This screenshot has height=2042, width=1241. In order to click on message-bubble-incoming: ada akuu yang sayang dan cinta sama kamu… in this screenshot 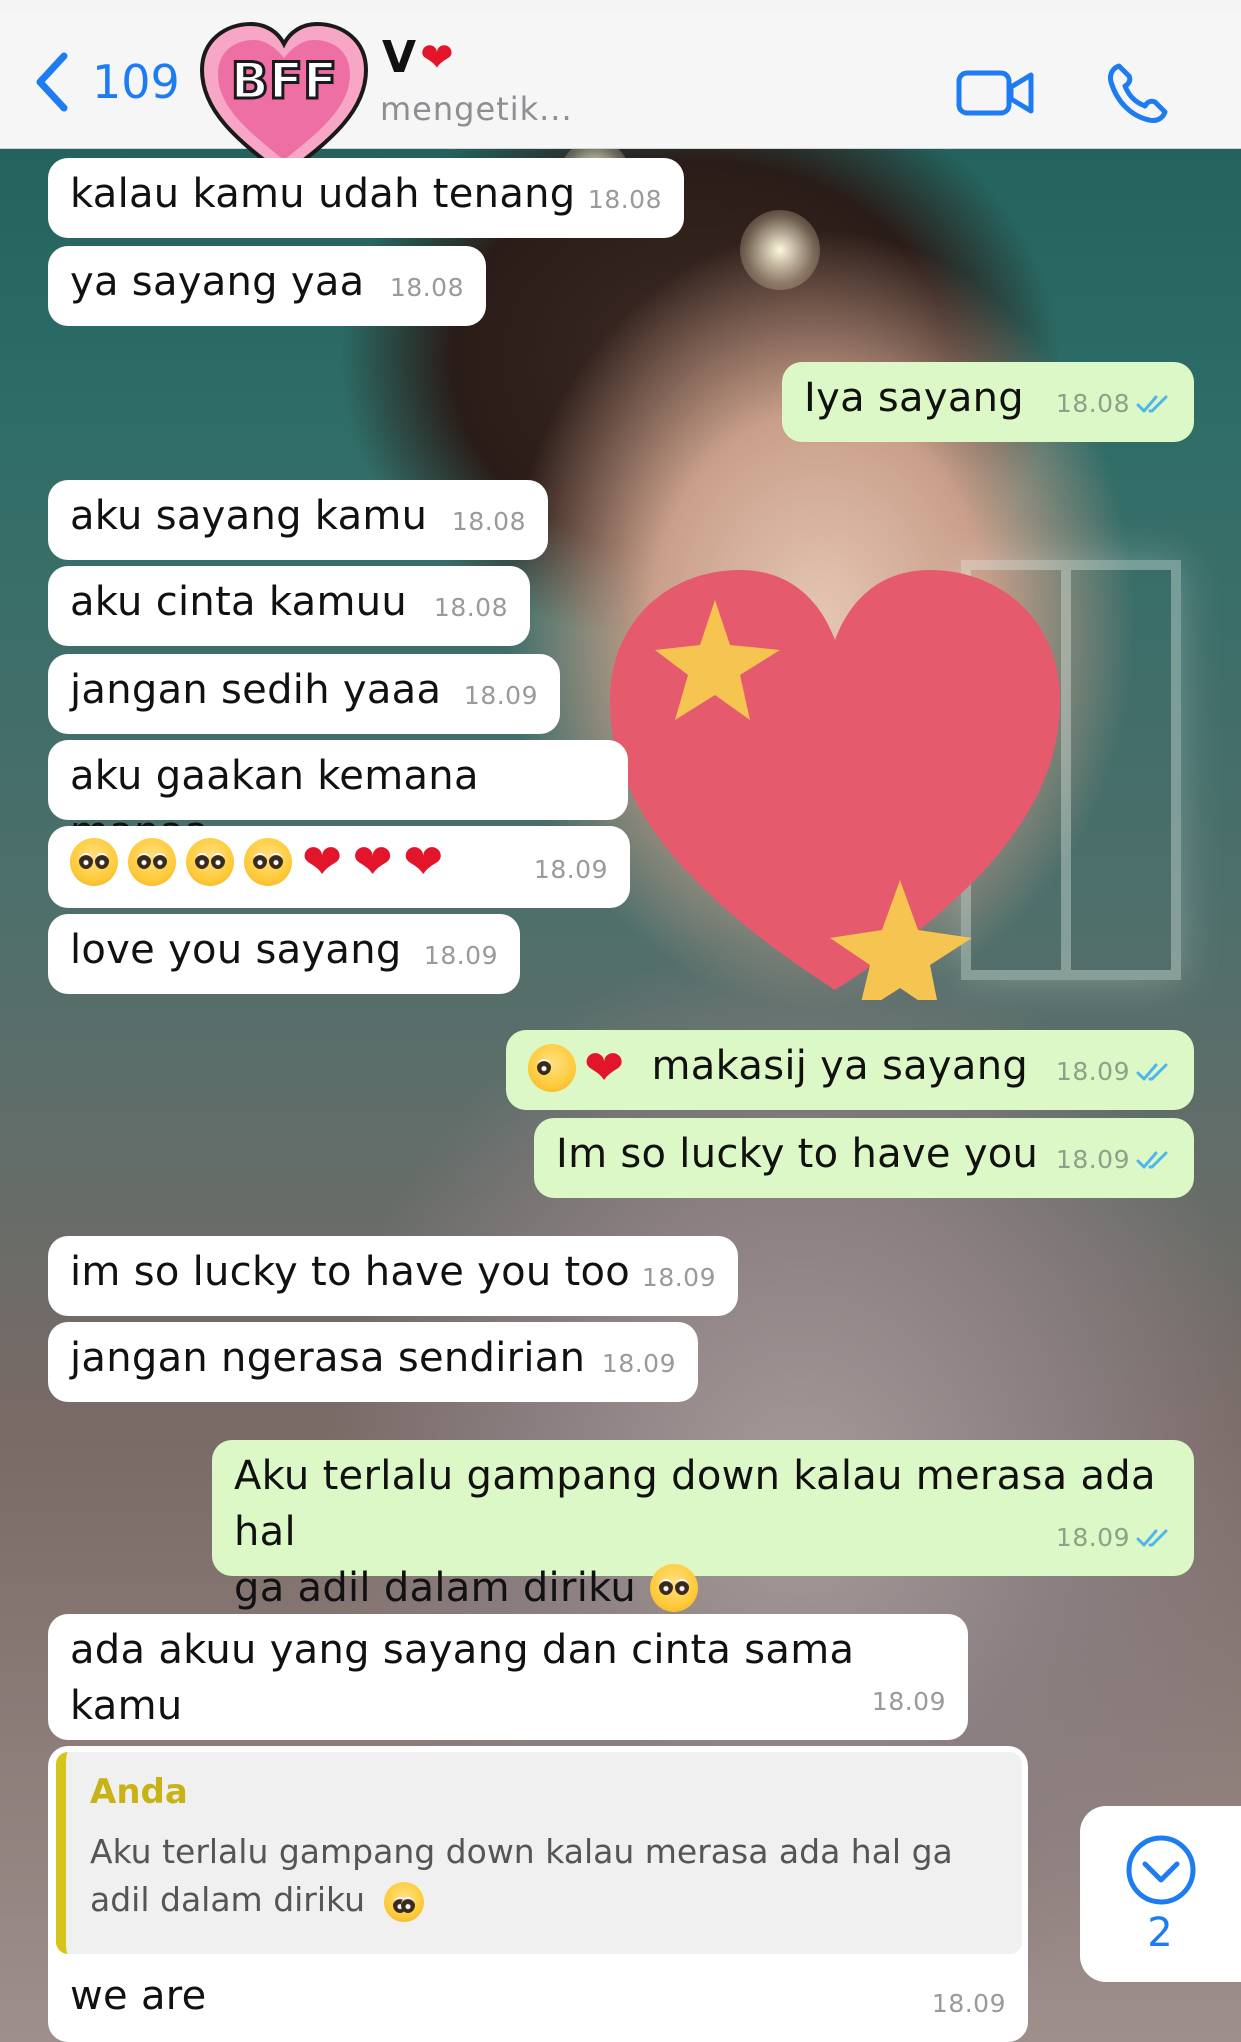, I will do `click(508, 1677)`.